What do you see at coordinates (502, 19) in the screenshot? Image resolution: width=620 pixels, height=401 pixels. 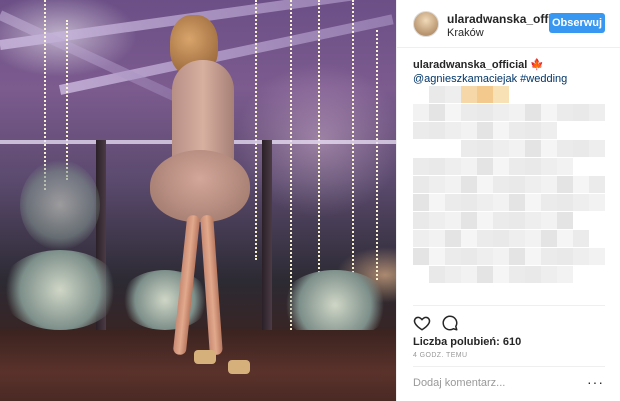 I see `author-username: ularadwanska_offic` at bounding box center [502, 19].